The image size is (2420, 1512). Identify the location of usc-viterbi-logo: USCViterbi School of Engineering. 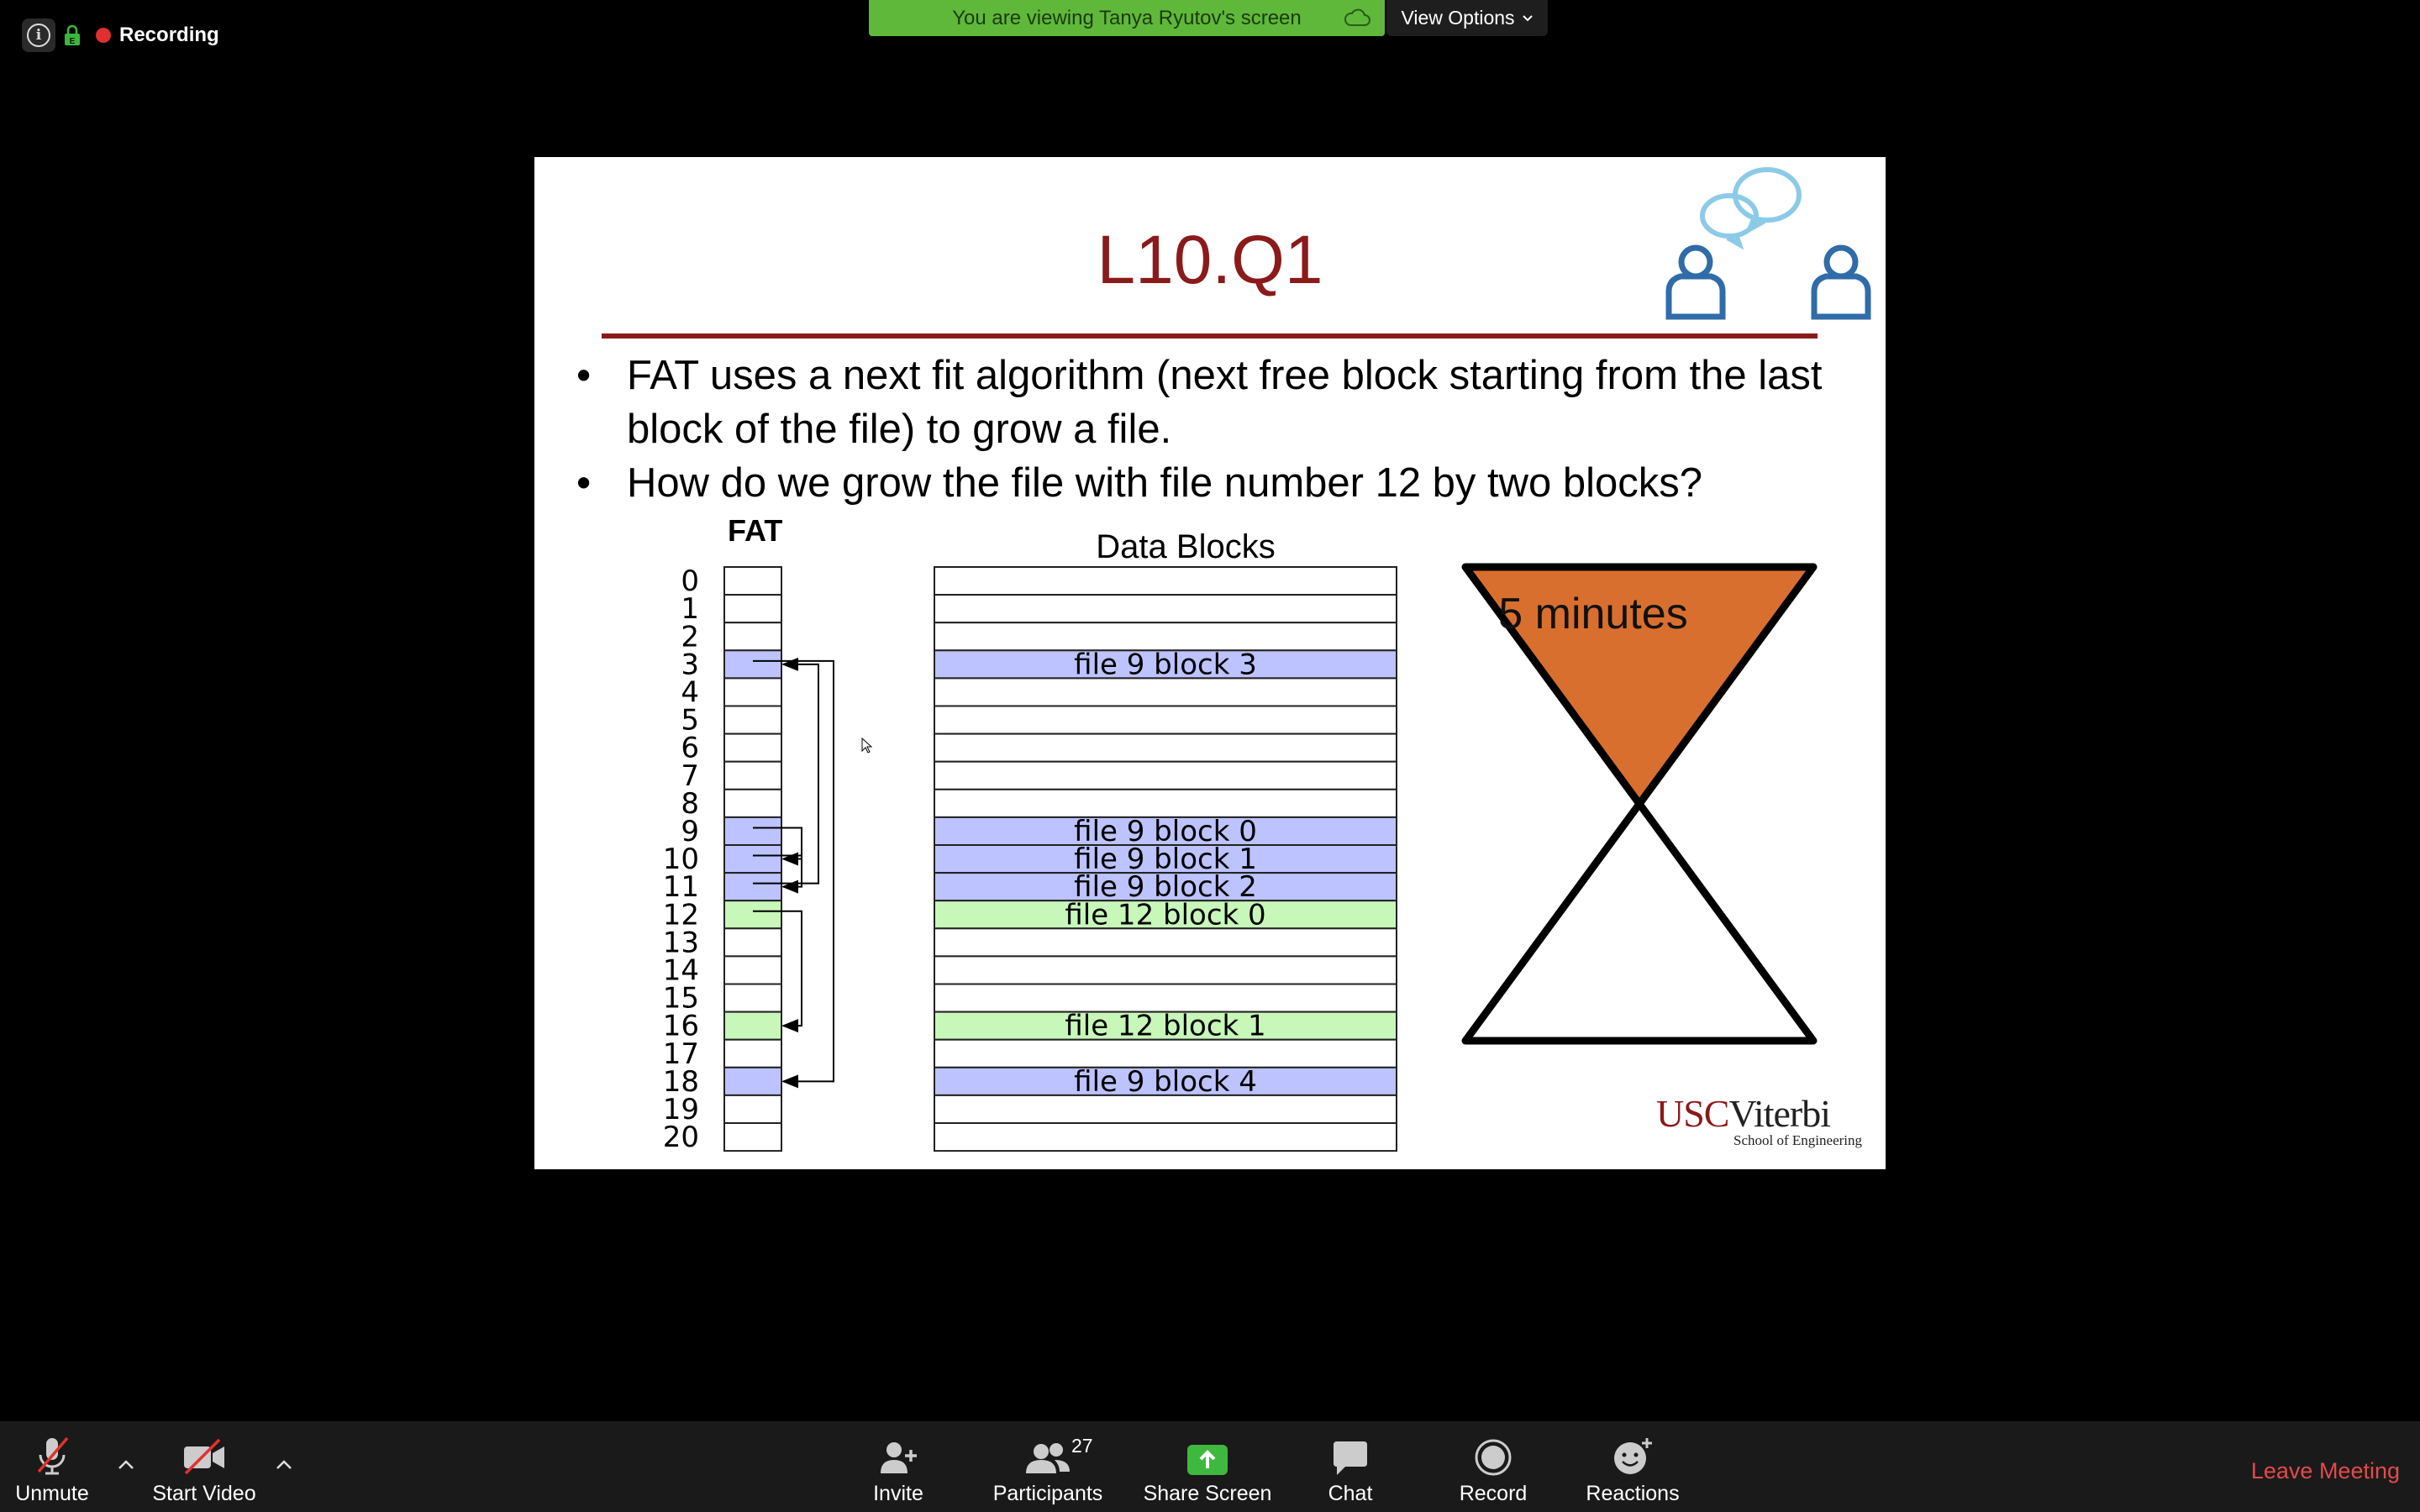
(1759, 1120).